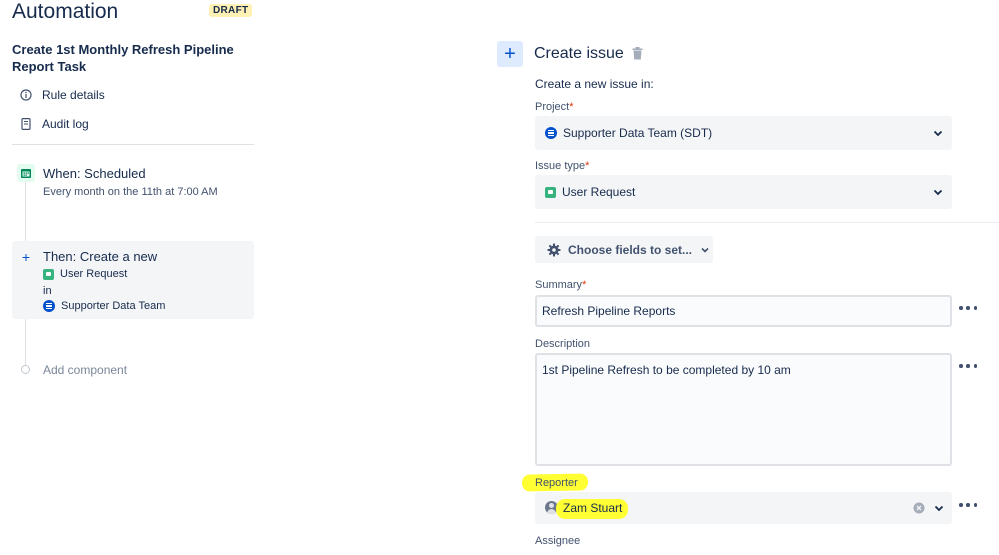 This screenshot has height=555, width=999. What do you see at coordinates (47, 291) in the screenshot?
I see `action-in-label: in` at bounding box center [47, 291].